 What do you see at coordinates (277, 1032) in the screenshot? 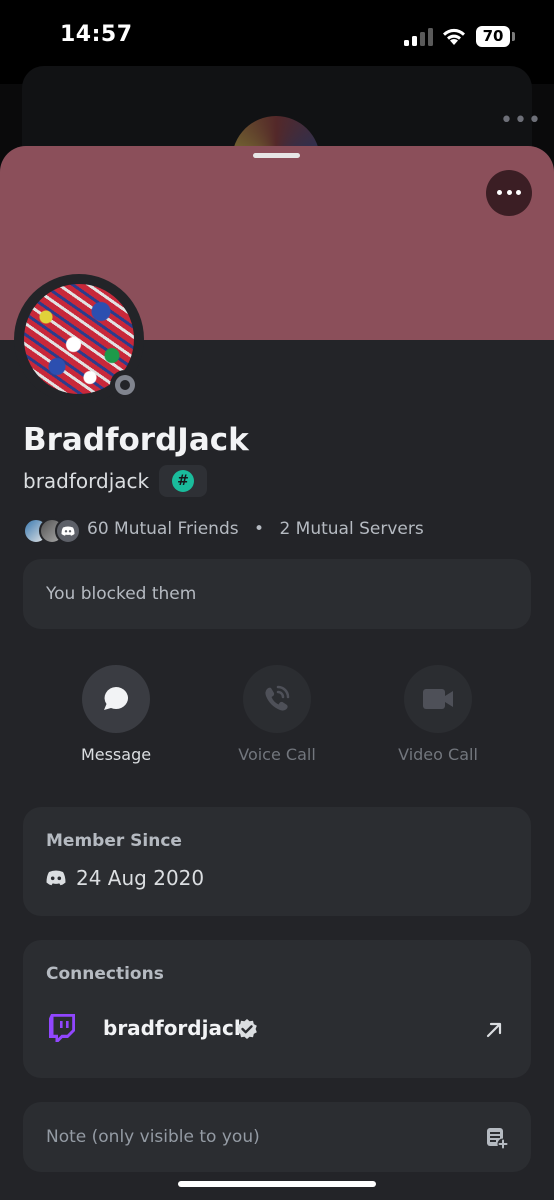
I see `connection-item-twitch` at bounding box center [277, 1032].